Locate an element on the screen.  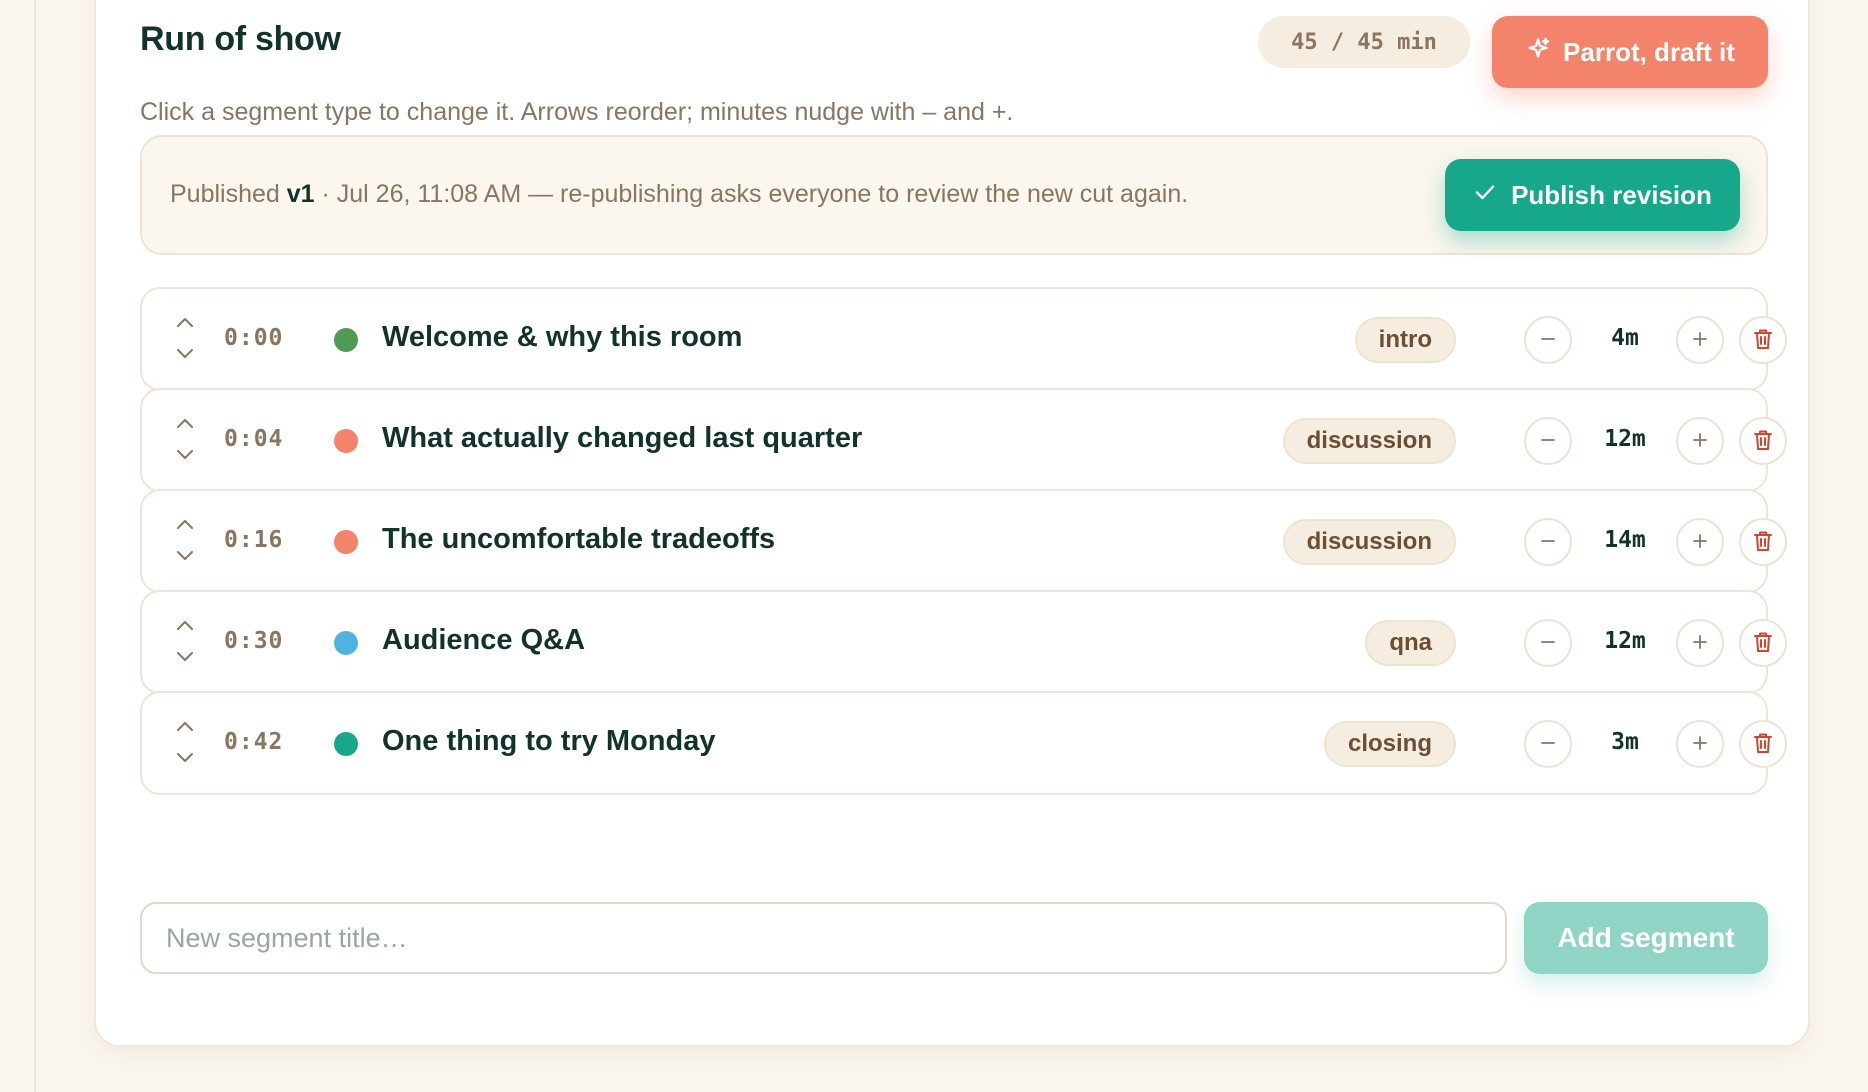
segment-minutes: 3m is located at coordinates (1625, 742).